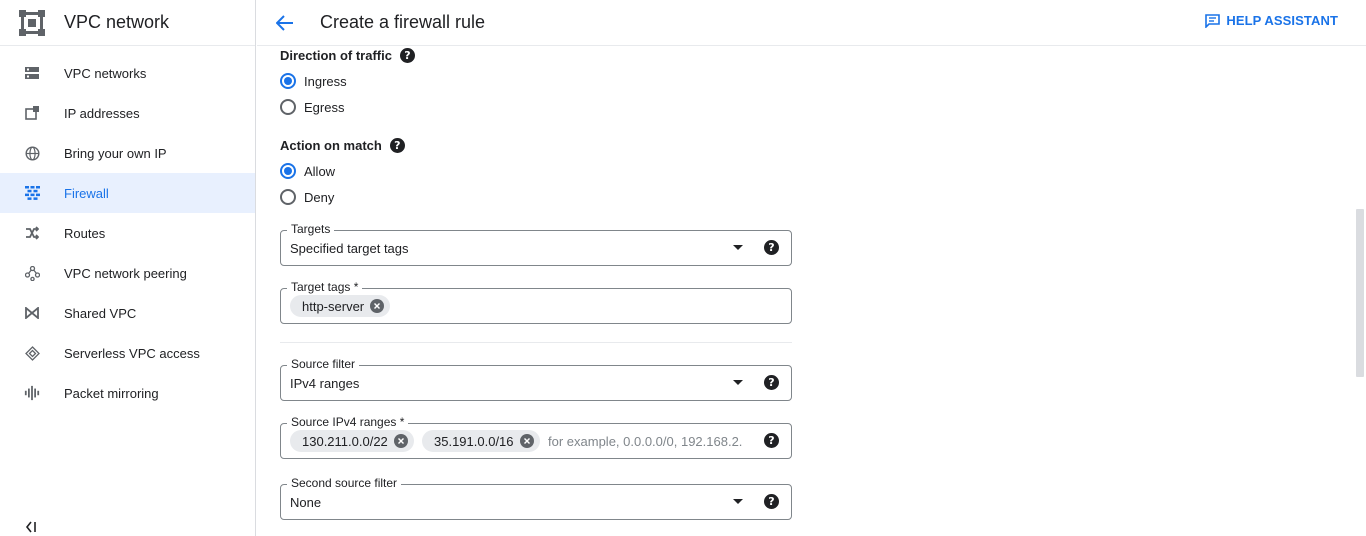  I want to click on serverless-icon, so click(32, 353).